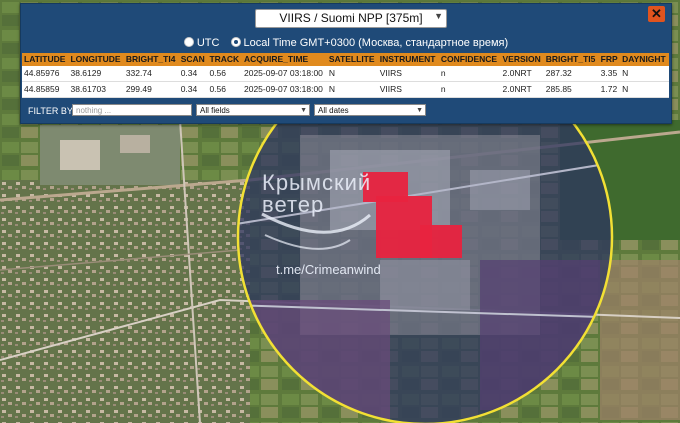 This screenshot has height=423, width=680. Describe the element at coordinates (656, 14) in the screenshot. I see `close-button: ✕` at that location.